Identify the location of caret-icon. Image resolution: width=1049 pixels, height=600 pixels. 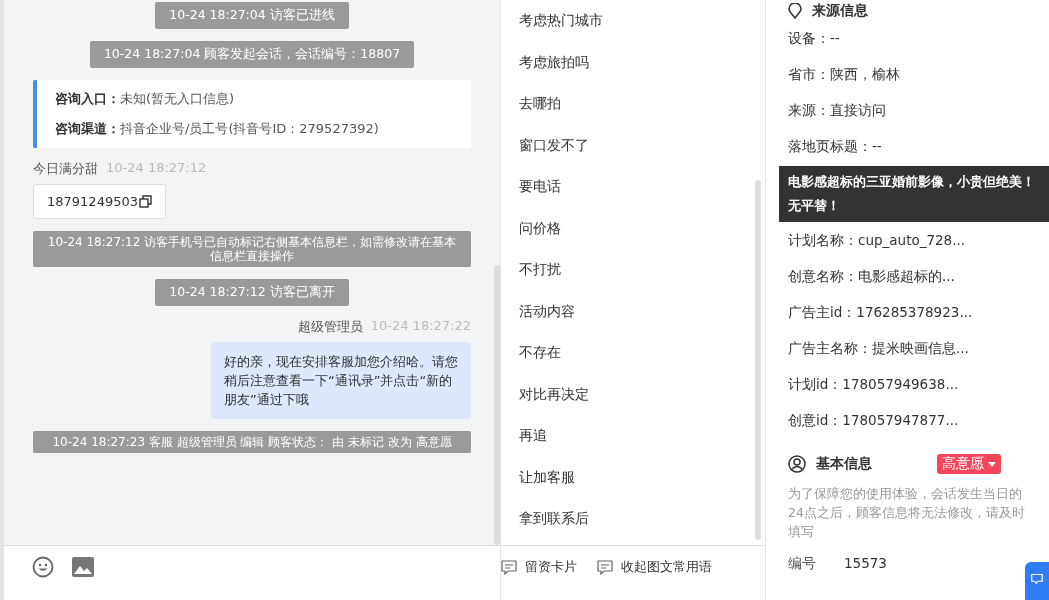
(992, 464).